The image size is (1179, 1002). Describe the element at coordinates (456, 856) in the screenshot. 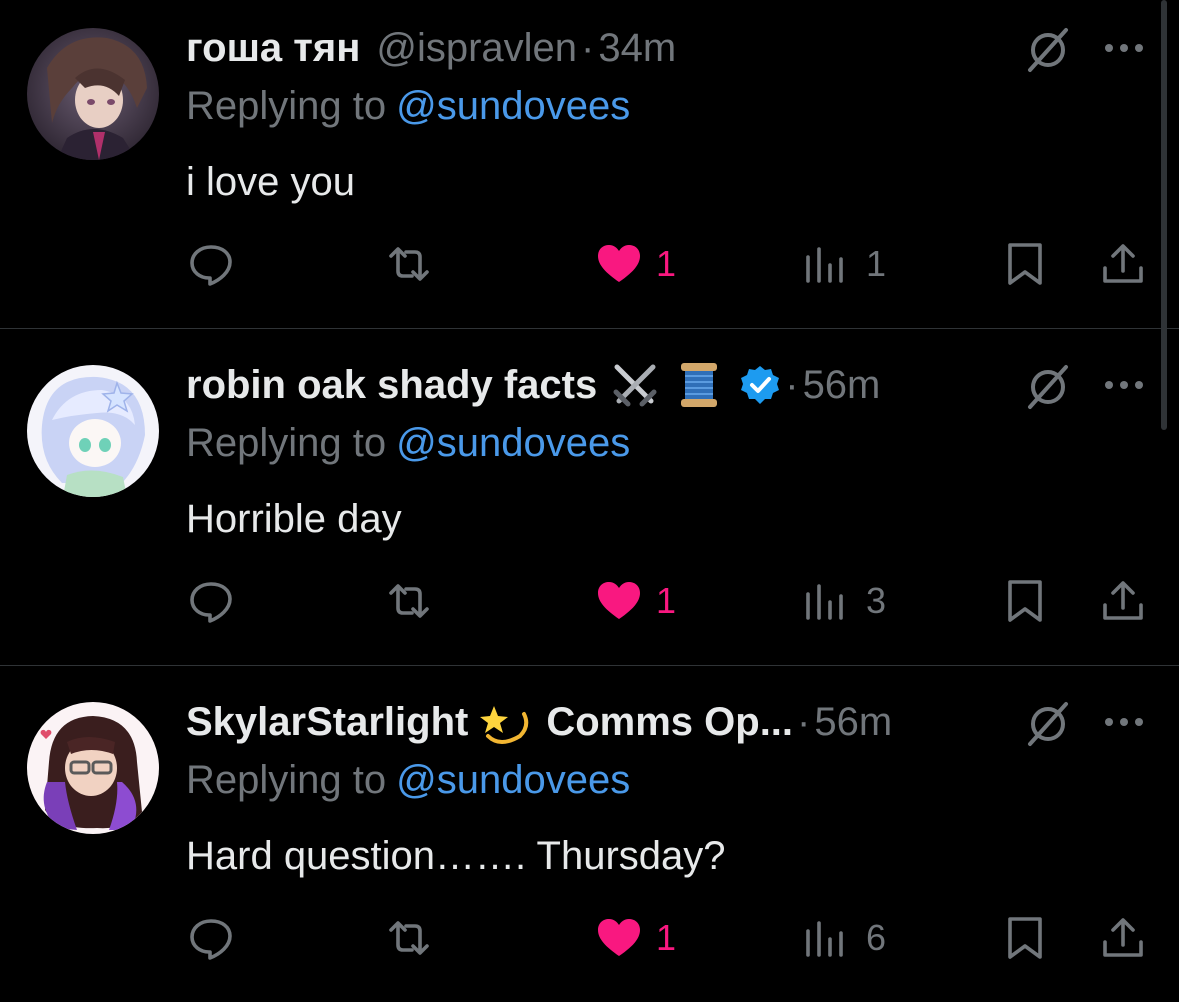

I see `tweet-text: Hard question……. Thursday?` at that location.